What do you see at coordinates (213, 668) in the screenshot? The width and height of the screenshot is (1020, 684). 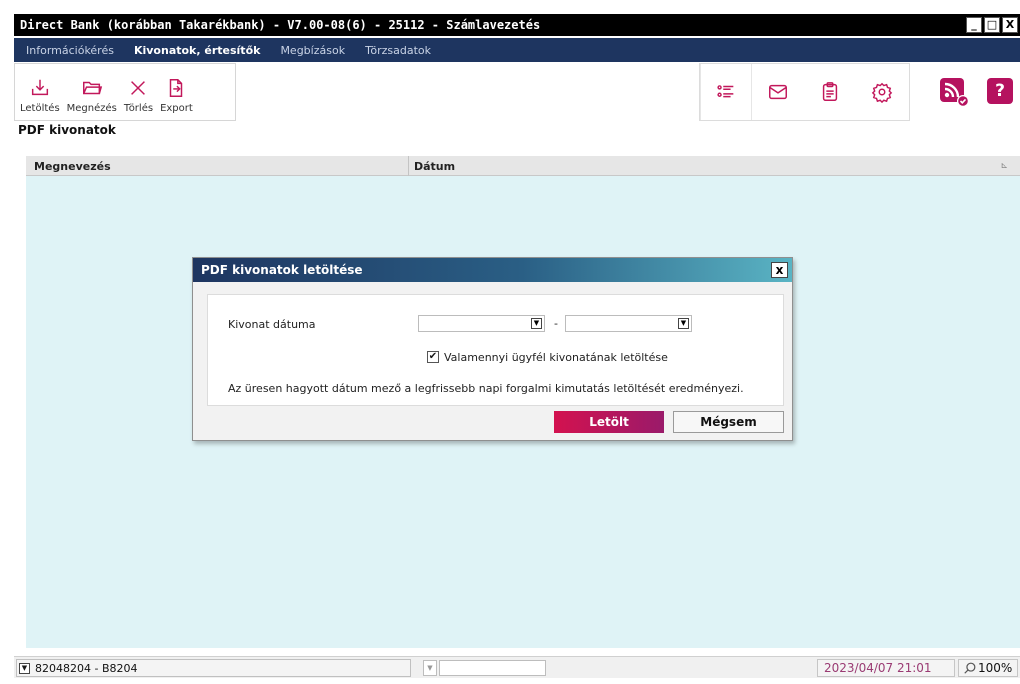 I see `account-selector: ▼ 82048204 - B8204` at bounding box center [213, 668].